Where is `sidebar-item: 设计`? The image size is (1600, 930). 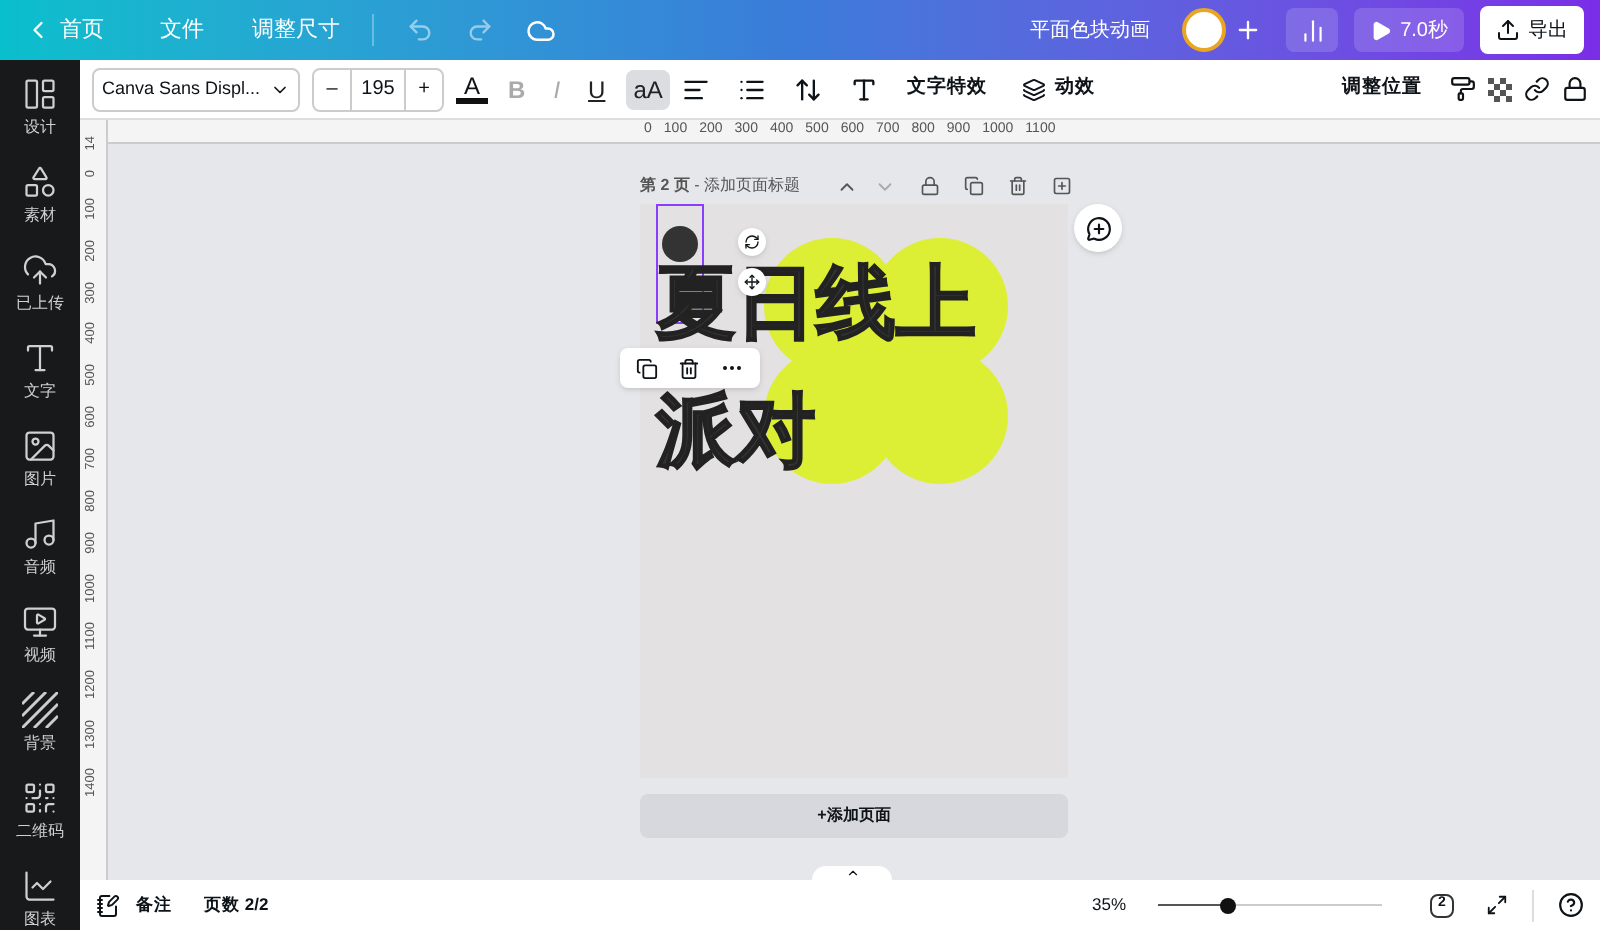 sidebar-item: 设计 is located at coordinates (40, 108).